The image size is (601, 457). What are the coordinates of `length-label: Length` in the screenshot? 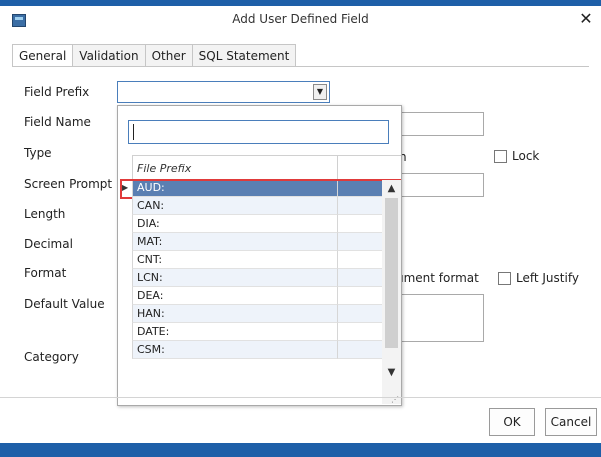 It's located at (45, 214).